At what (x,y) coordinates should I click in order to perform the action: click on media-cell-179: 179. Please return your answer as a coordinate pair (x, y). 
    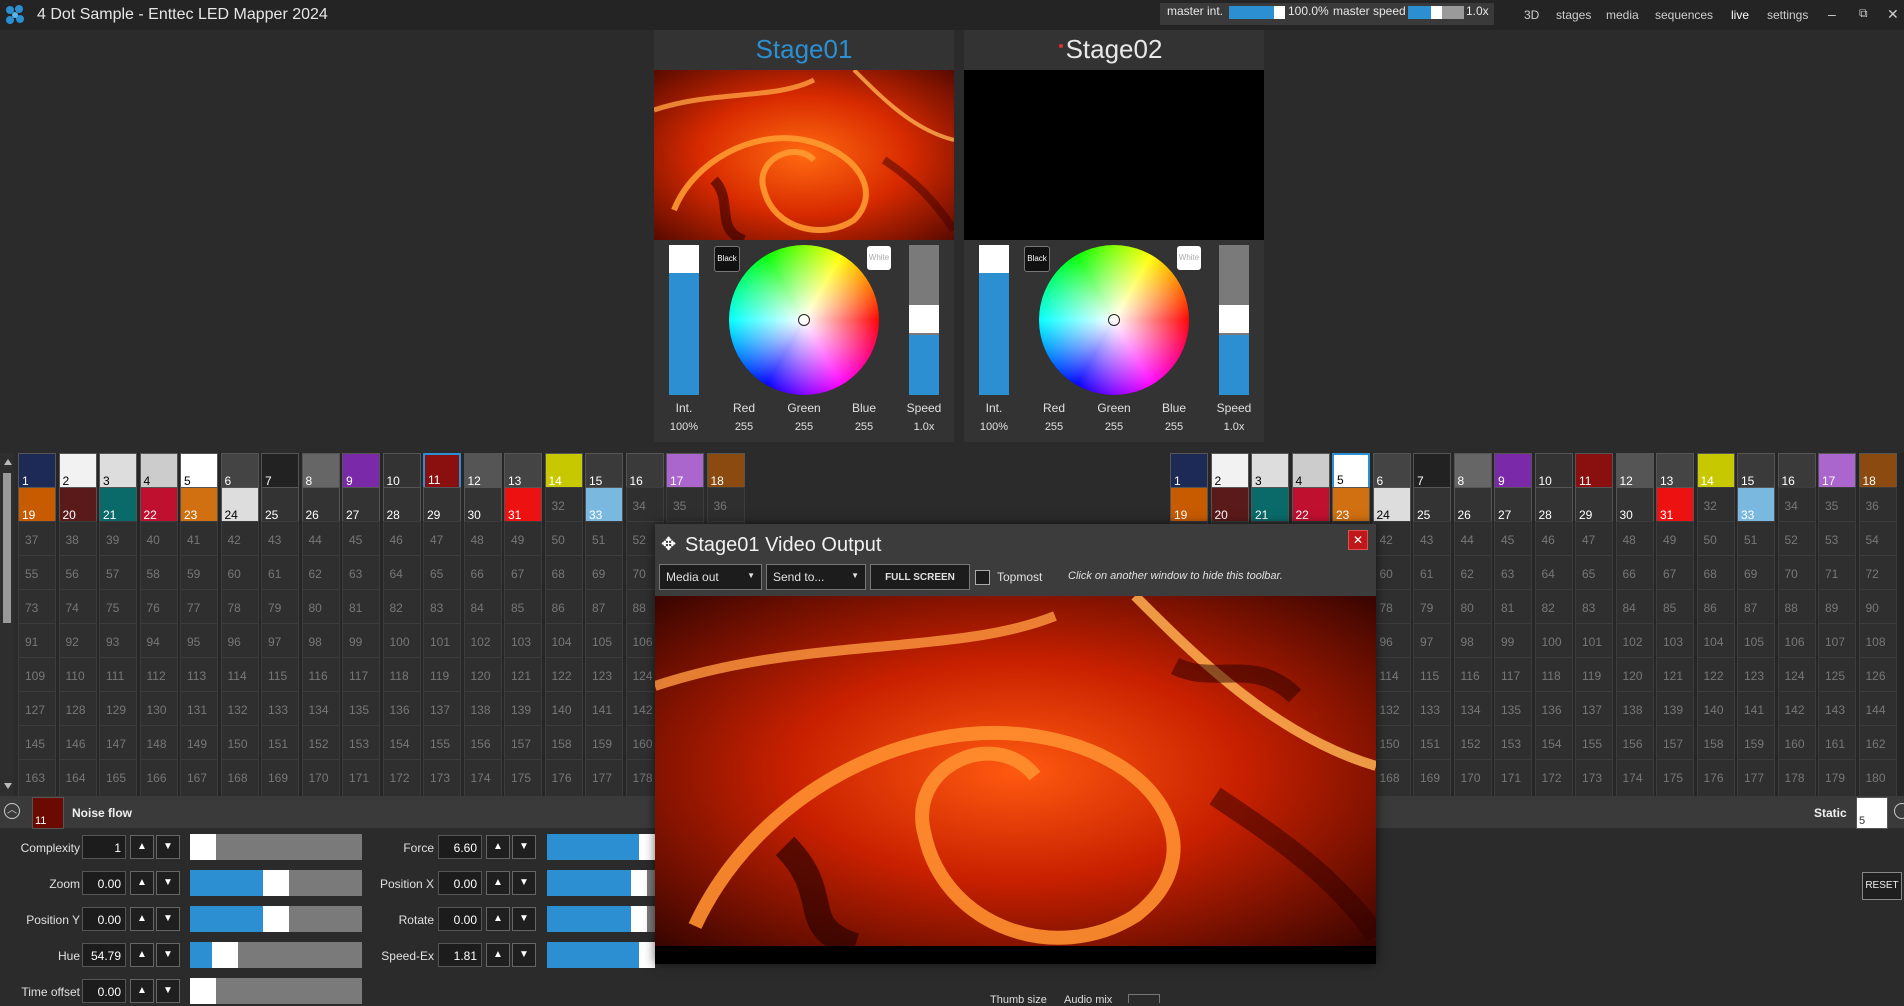
    Looking at the image, I should click on (1837, 778).